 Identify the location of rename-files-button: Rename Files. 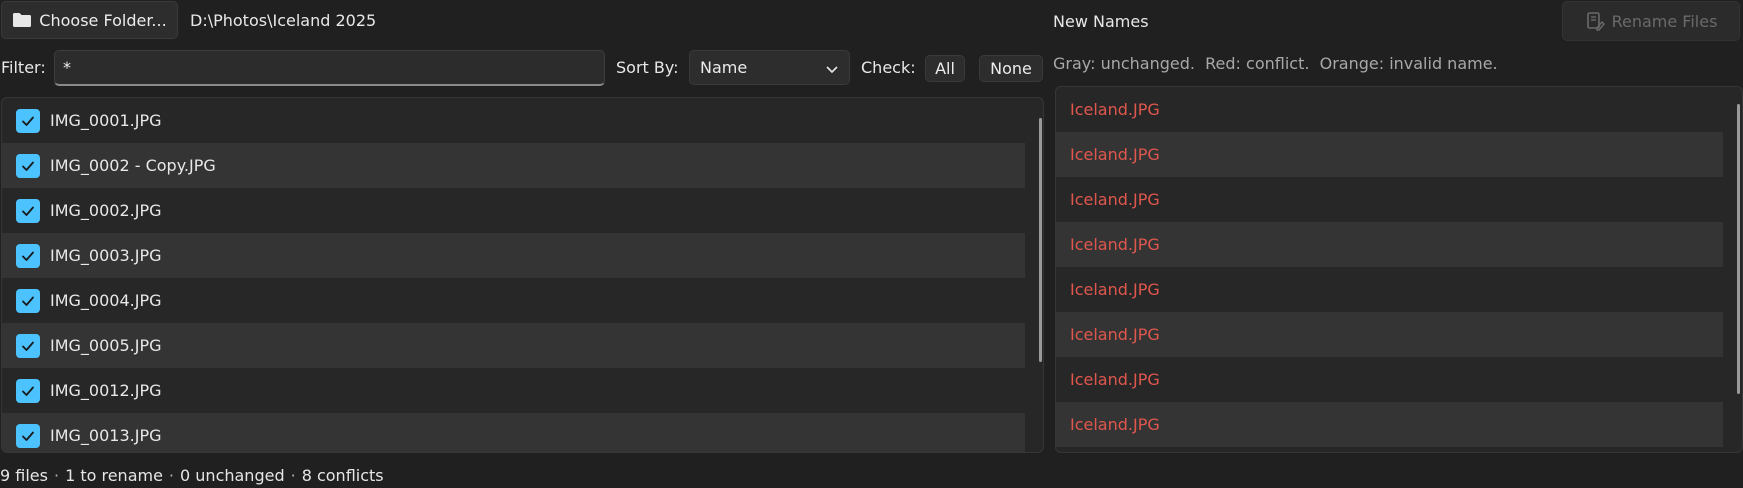
(1651, 21).